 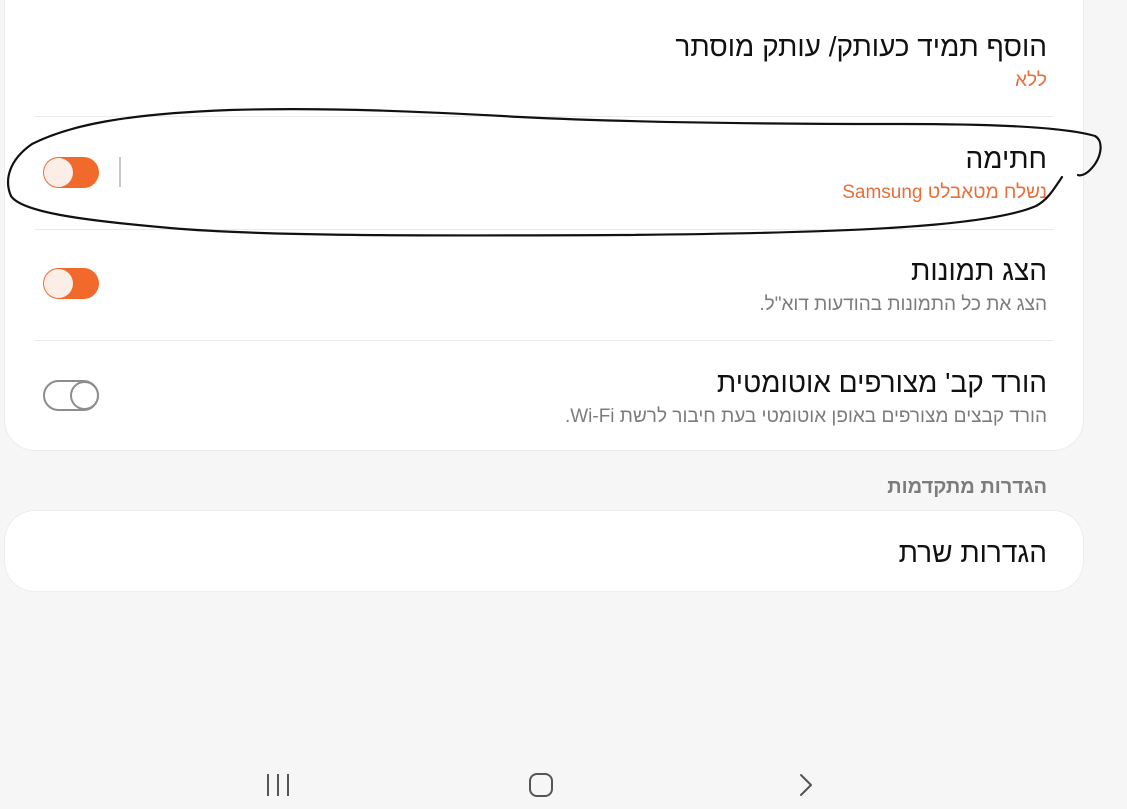 I want to click on back-icon, so click(x=807, y=786).